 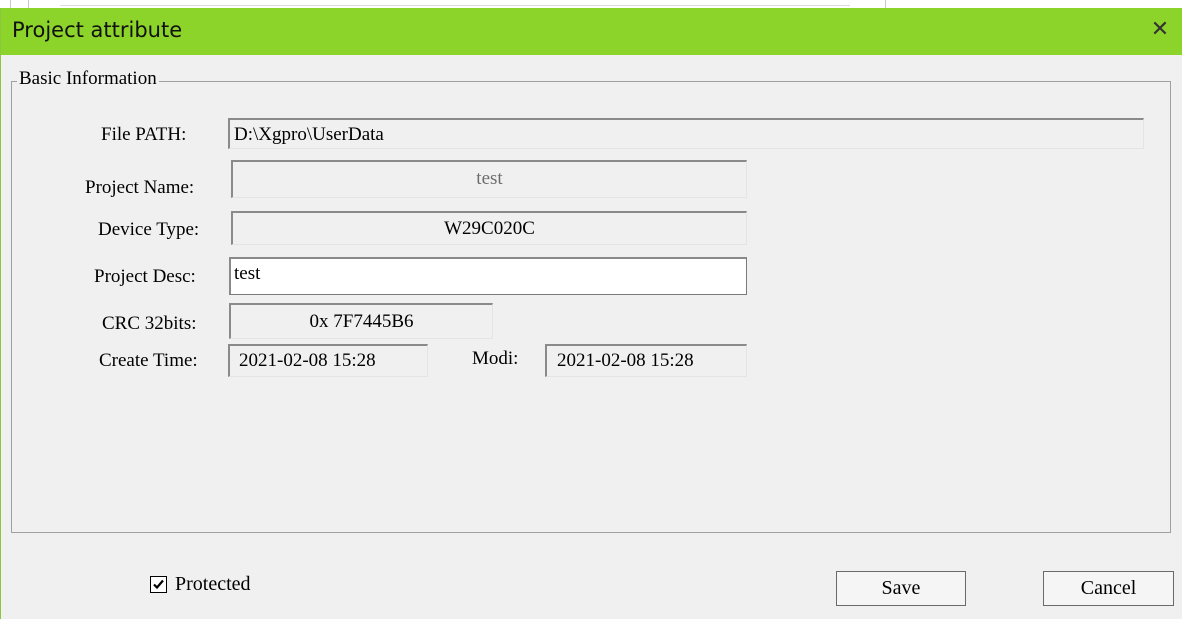 I want to click on background-window, so click(x=591, y=4).